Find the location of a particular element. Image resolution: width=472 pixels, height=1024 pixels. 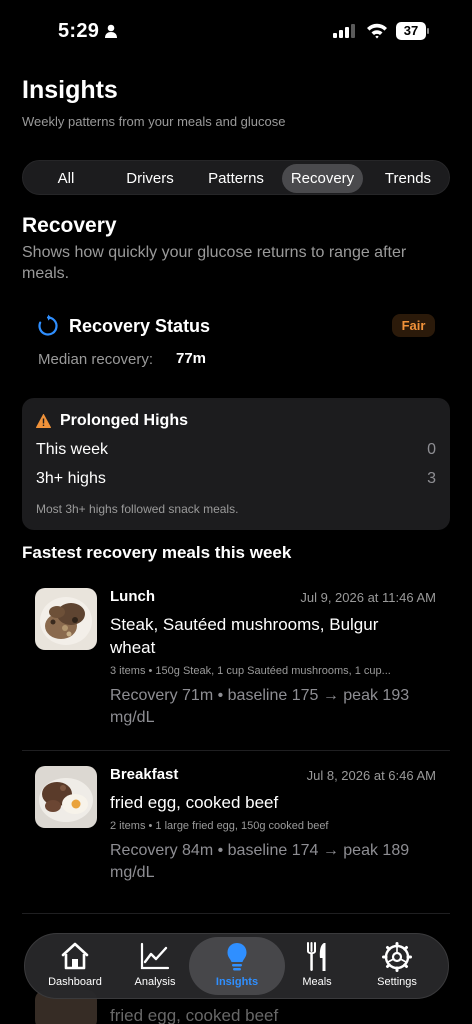

tab-label: Dashboard is located at coordinates (75, 982).